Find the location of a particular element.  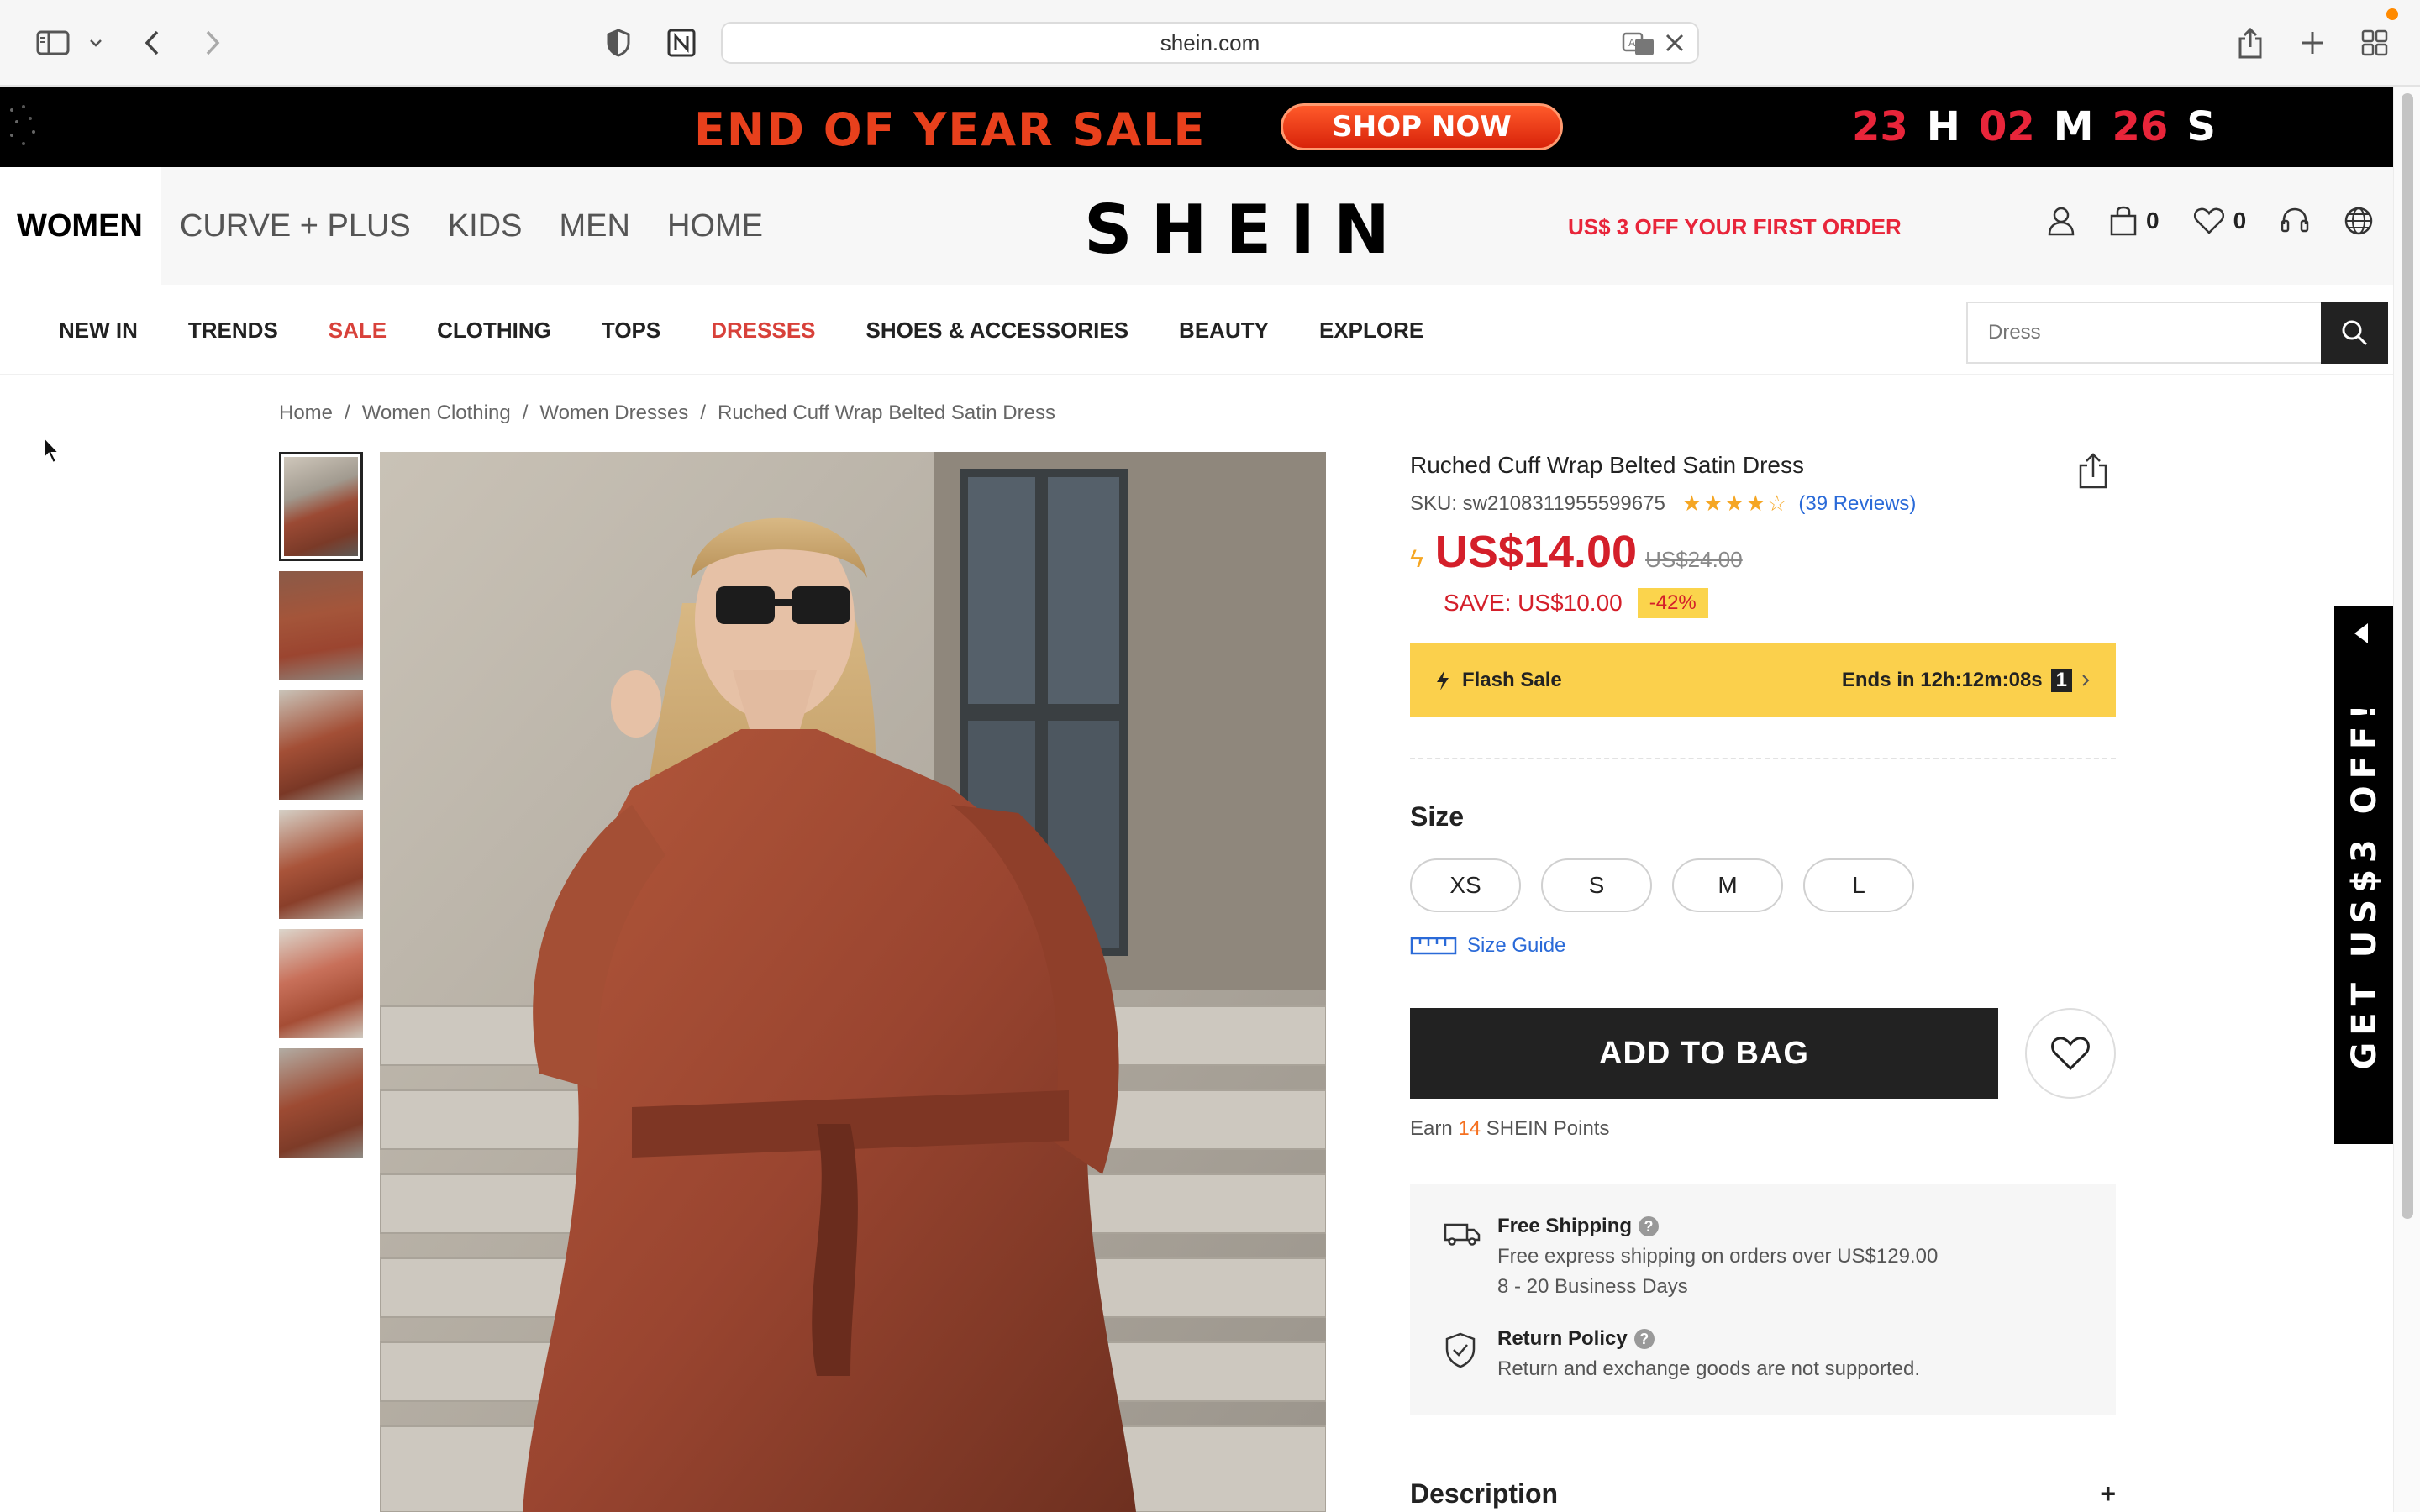

thumbnail-list is located at coordinates (321, 810).